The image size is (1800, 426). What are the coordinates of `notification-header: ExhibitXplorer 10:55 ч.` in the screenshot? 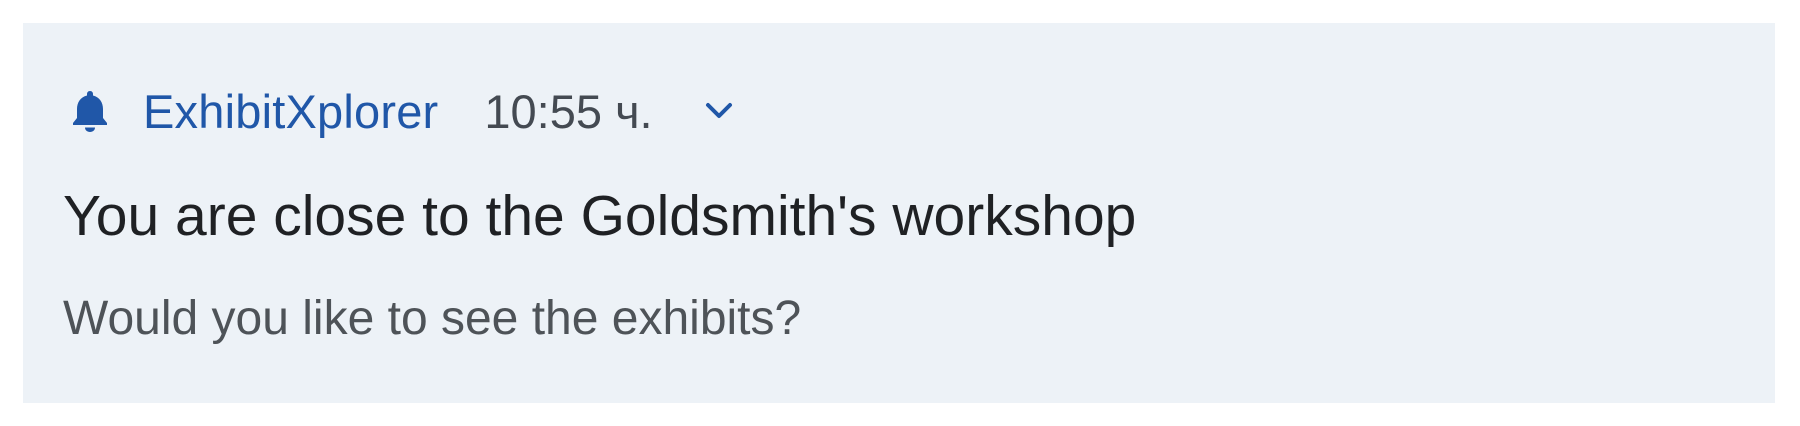 It's located at (404, 111).